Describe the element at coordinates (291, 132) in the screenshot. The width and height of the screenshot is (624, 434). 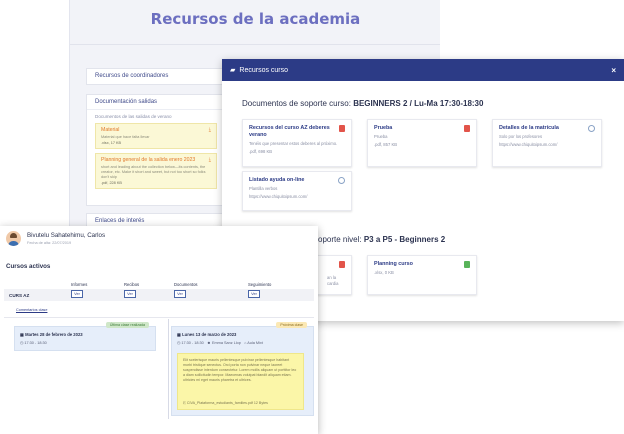
I see `resource-title: Recursos del curso AZ deberes verano` at that location.